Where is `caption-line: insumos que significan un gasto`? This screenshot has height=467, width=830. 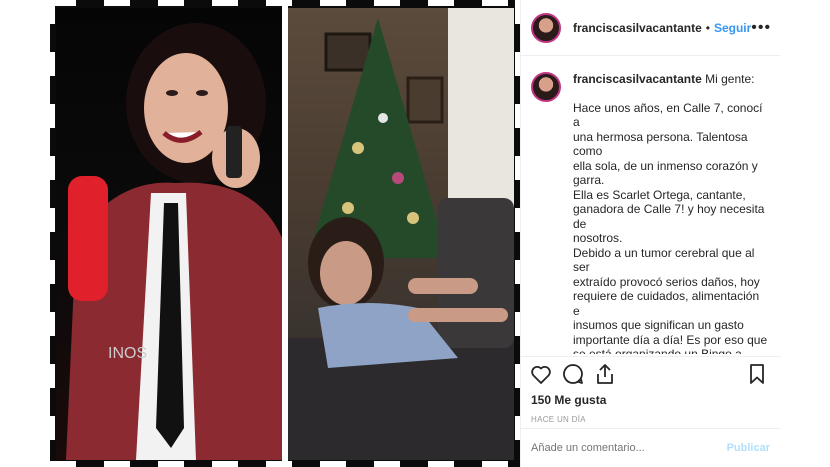
caption-line: insumos que significan un gasto is located at coordinates (658, 325).